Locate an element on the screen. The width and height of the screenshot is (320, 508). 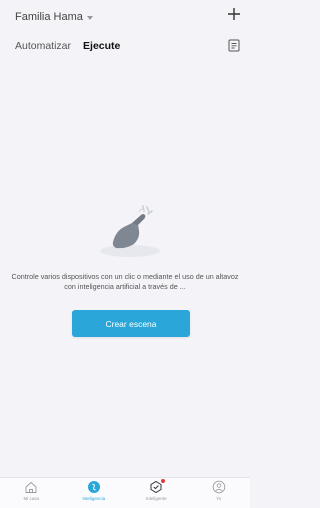
add-icon is located at coordinates (234, 14).